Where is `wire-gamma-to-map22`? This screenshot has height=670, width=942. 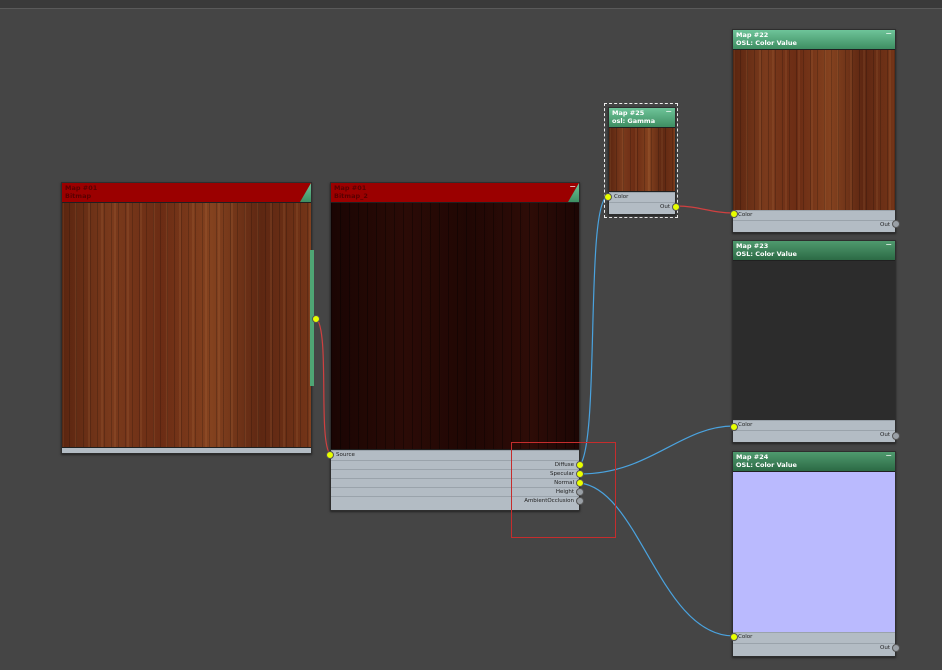 wire-gamma-to-map22 is located at coordinates (705, 209).